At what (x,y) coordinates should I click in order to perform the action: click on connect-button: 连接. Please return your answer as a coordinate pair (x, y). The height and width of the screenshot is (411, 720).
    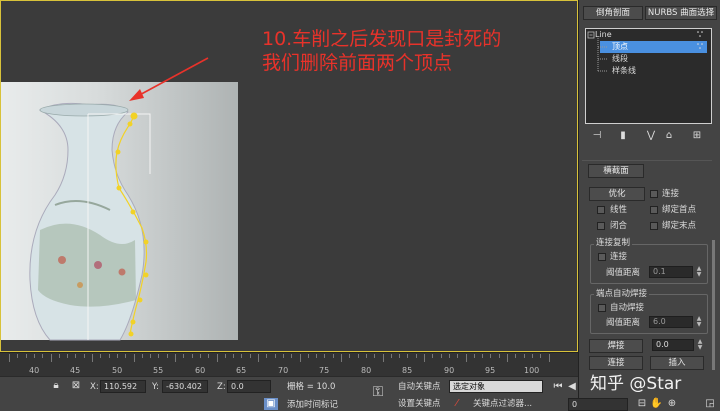
    Looking at the image, I should click on (616, 363).